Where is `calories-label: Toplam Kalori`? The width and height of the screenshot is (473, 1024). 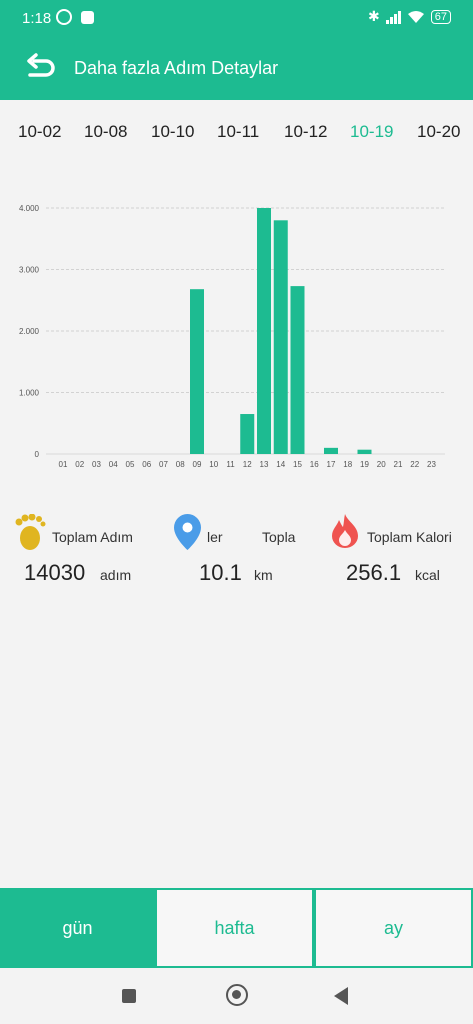
calories-label: Toplam Kalori is located at coordinates (409, 537).